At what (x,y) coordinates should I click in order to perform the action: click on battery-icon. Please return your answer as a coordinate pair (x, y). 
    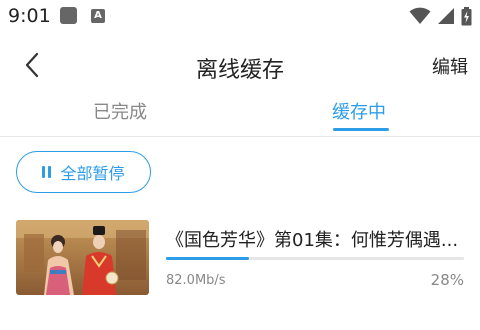
    Looking at the image, I should click on (466, 15).